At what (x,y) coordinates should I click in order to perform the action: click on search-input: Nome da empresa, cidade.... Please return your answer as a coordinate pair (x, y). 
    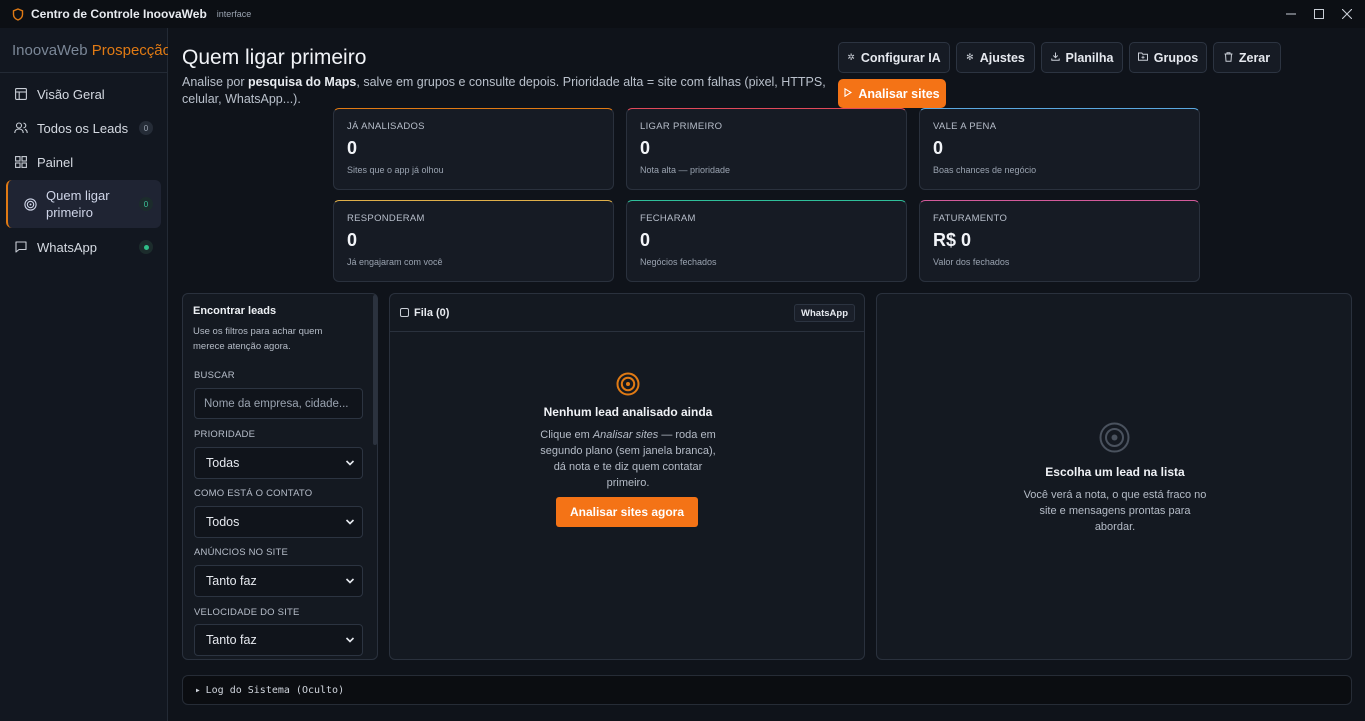
    Looking at the image, I should click on (278, 403).